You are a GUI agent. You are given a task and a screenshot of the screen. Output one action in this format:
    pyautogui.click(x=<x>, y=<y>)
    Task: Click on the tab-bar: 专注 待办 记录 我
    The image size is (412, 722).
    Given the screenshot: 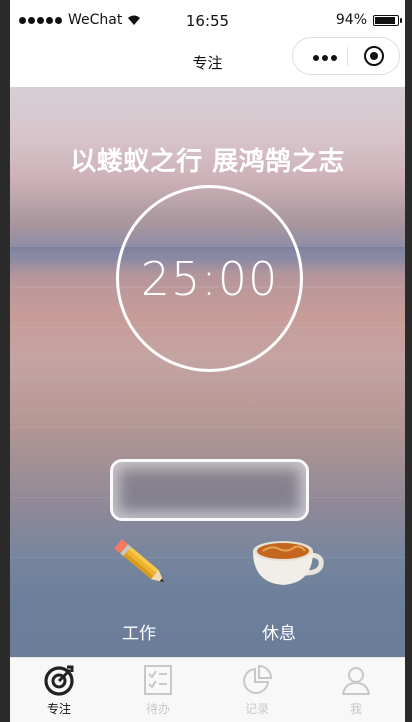 What is the action you would take?
    pyautogui.click(x=207, y=689)
    